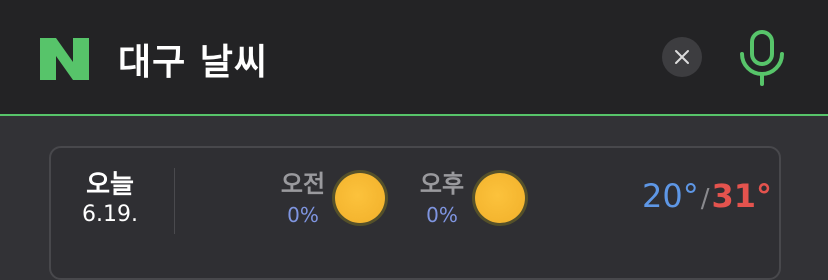 Image resolution: width=828 pixels, height=280 pixels. What do you see at coordinates (442, 199) in the screenshot?
I see `afternoon-forecast: 오후 0%` at bounding box center [442, 199].